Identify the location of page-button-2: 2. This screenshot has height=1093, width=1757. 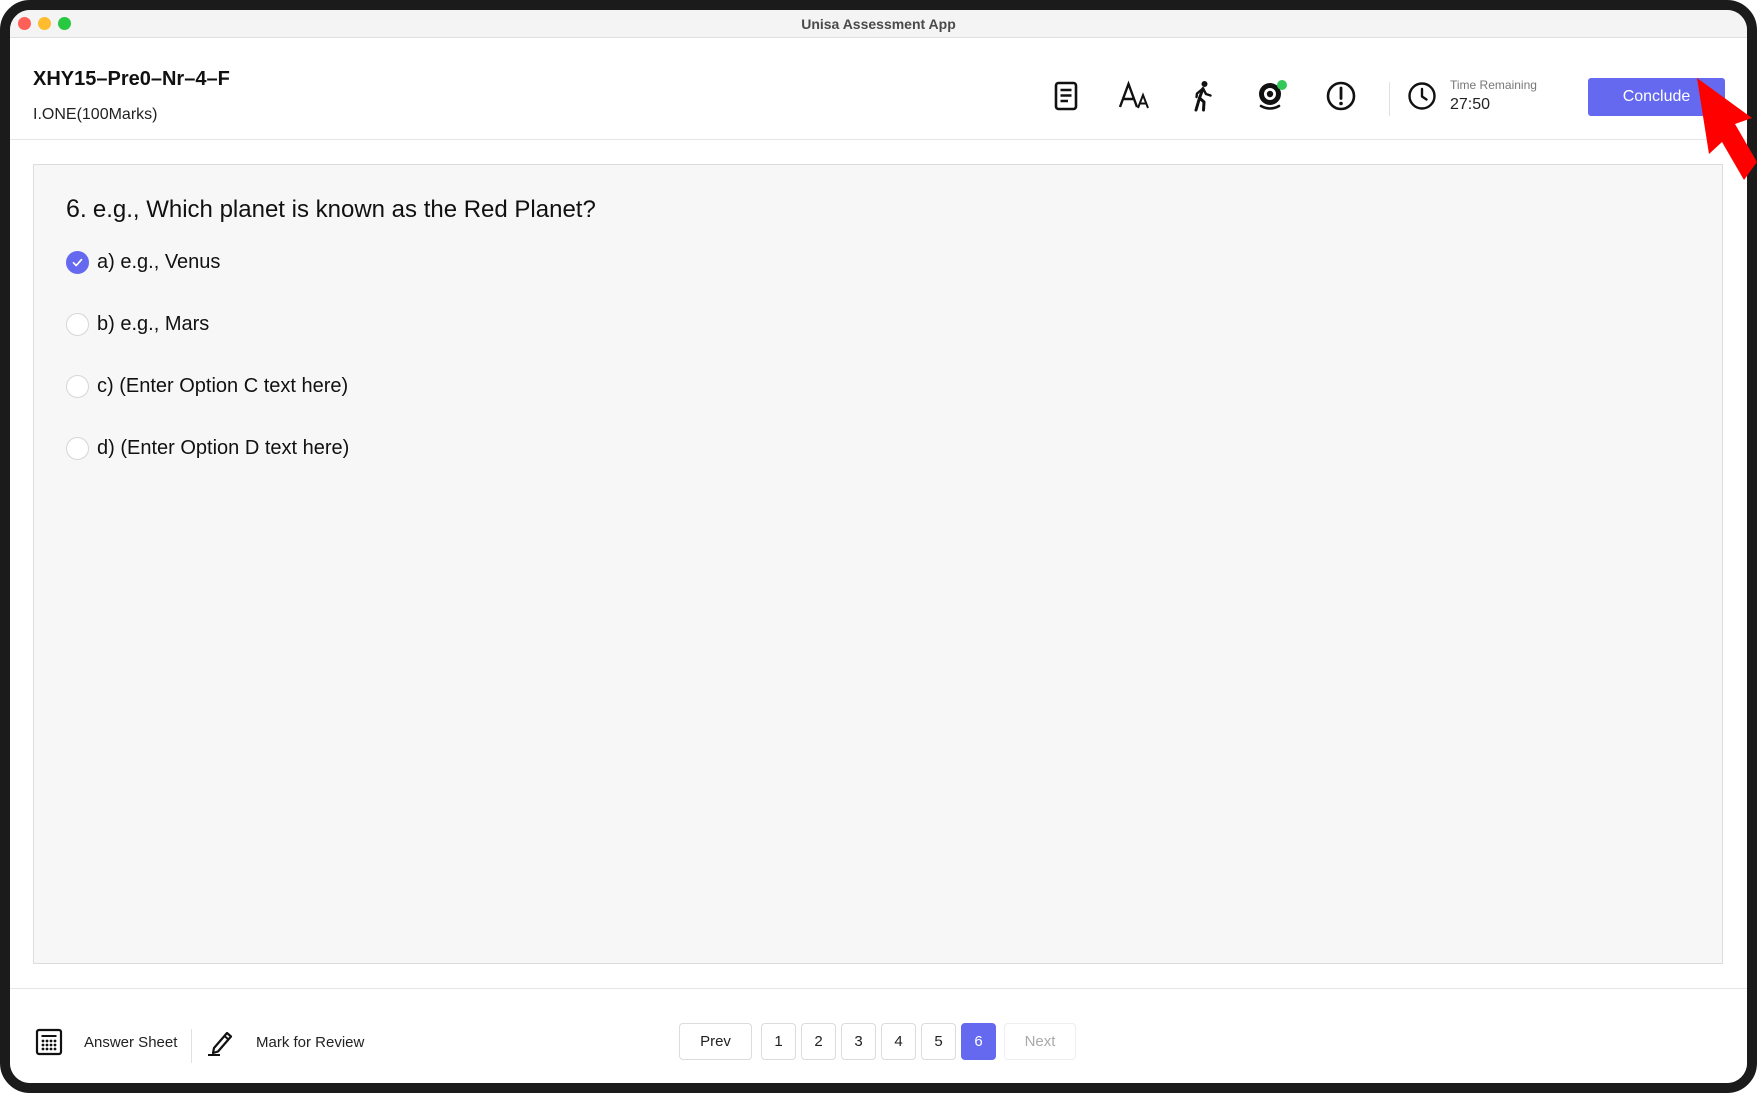
(818, 1041).